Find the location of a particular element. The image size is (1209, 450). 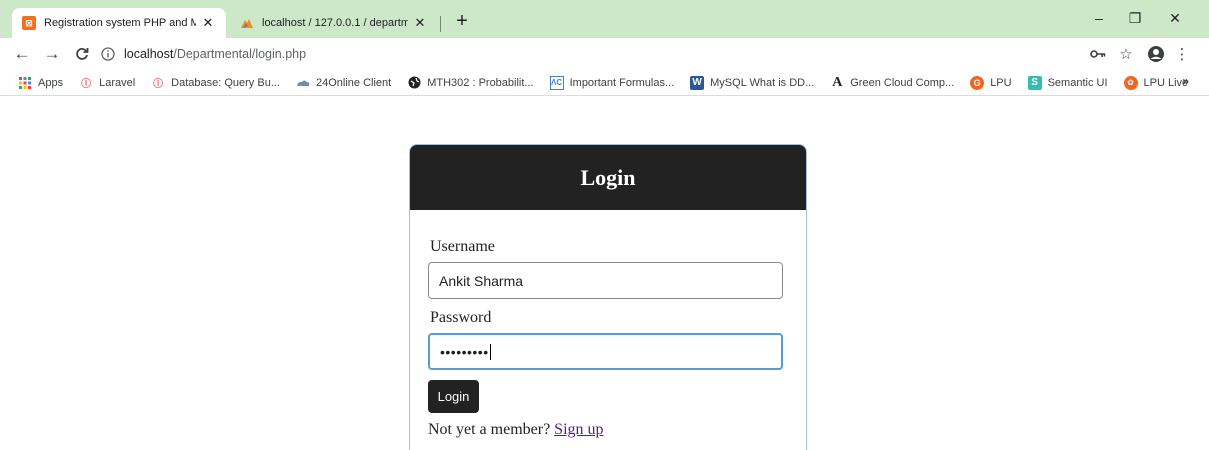

forward-arrow-icon: → is located at coordinates (52, 54).